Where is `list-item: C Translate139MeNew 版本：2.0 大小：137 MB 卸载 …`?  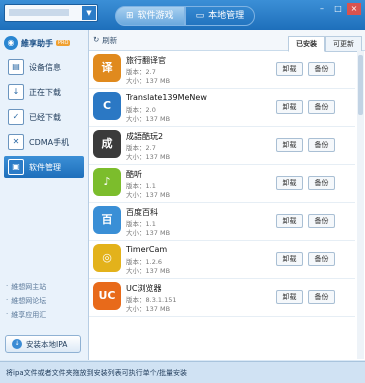 list-item: C Translate139MeNew 版本：2.0 大小：137 MB 卸载 … is located at coordinates (222, 108).